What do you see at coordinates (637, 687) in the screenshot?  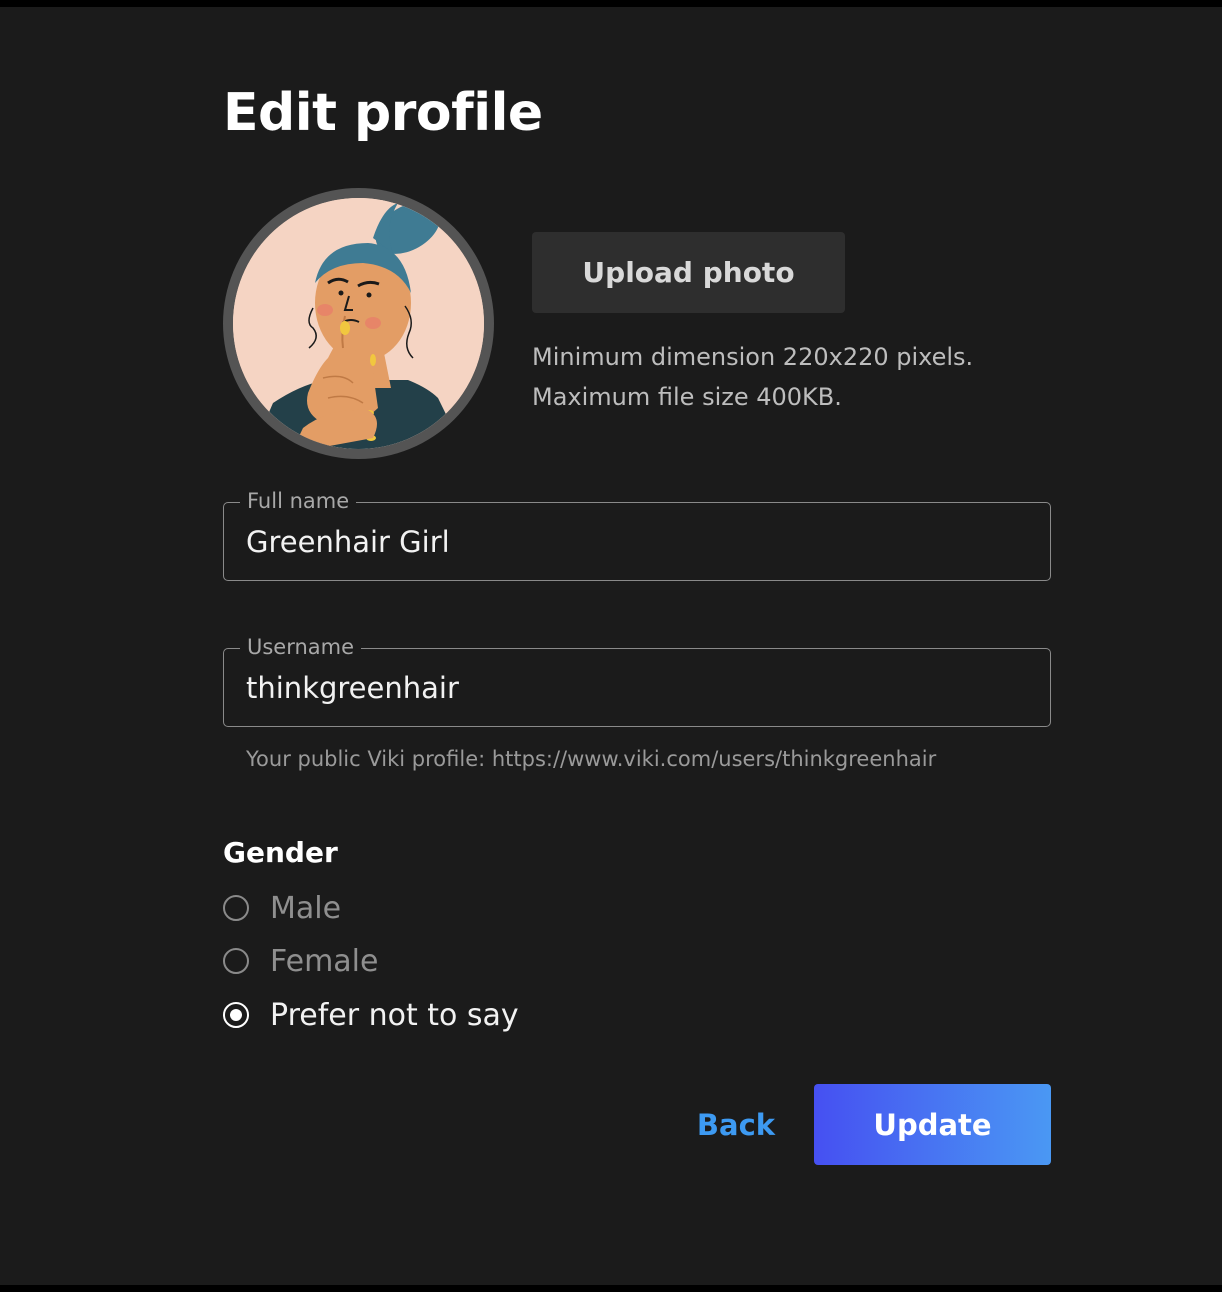 I see `username-input` at bounding box center [637, 687].